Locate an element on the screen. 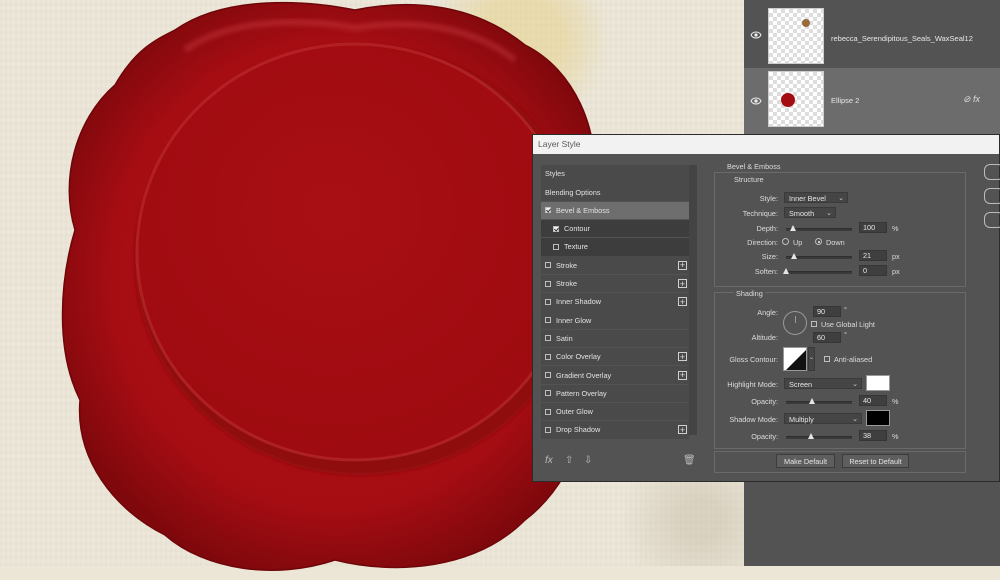  size-label: Size: is located at coordinates (769, 256).